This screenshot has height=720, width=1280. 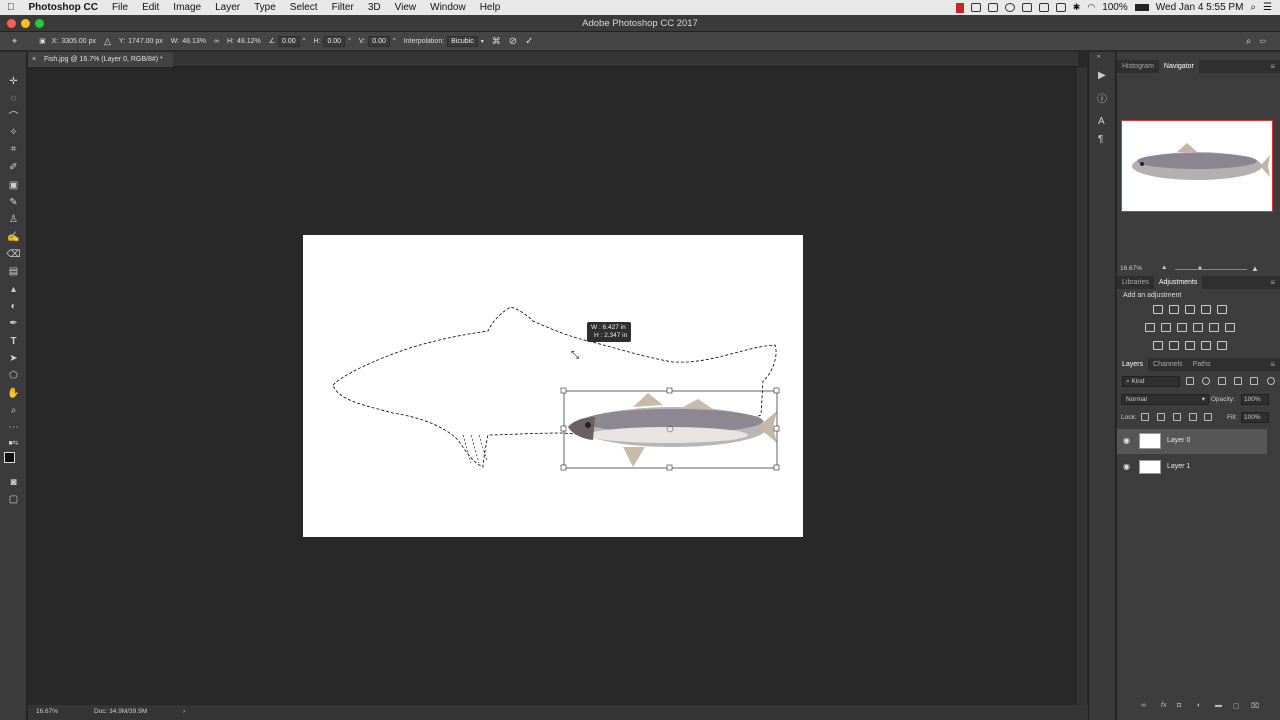 I want to click on default-colors-icon: ■⇆, so click(x=13, y=443).